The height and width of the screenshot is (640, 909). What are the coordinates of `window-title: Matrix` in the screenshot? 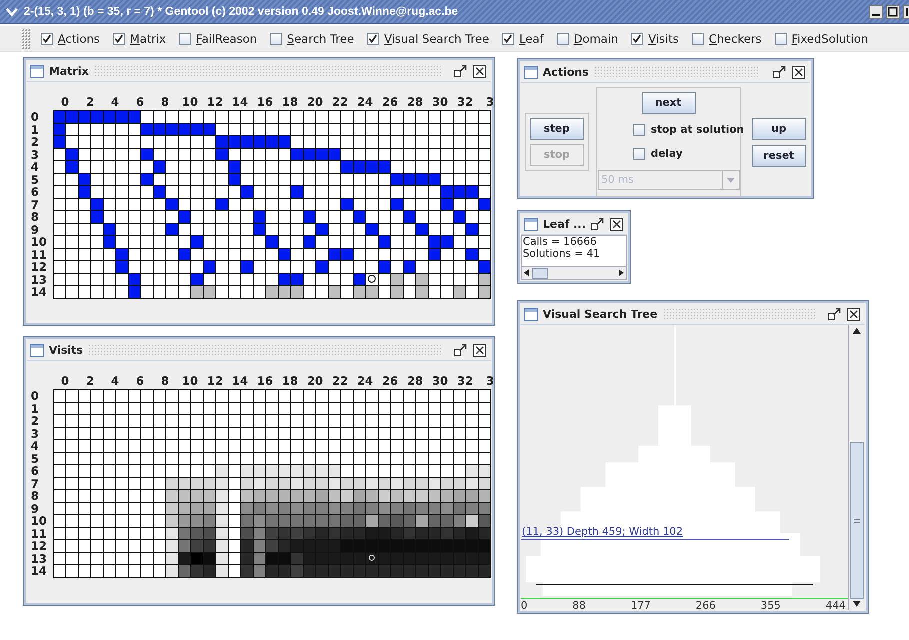 It's located at (69, 71).